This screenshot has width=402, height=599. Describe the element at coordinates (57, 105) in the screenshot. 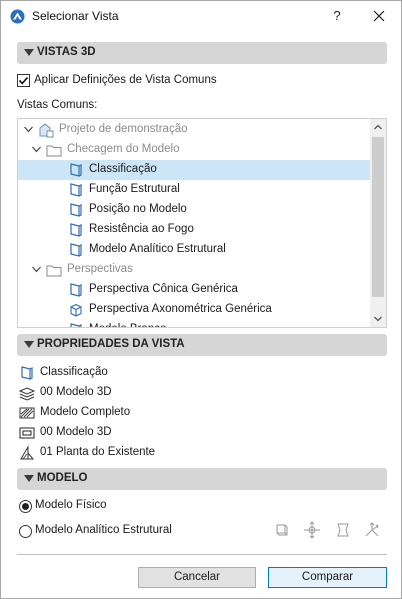

I see `common-views-label: Vistas Comuns:` at that location.